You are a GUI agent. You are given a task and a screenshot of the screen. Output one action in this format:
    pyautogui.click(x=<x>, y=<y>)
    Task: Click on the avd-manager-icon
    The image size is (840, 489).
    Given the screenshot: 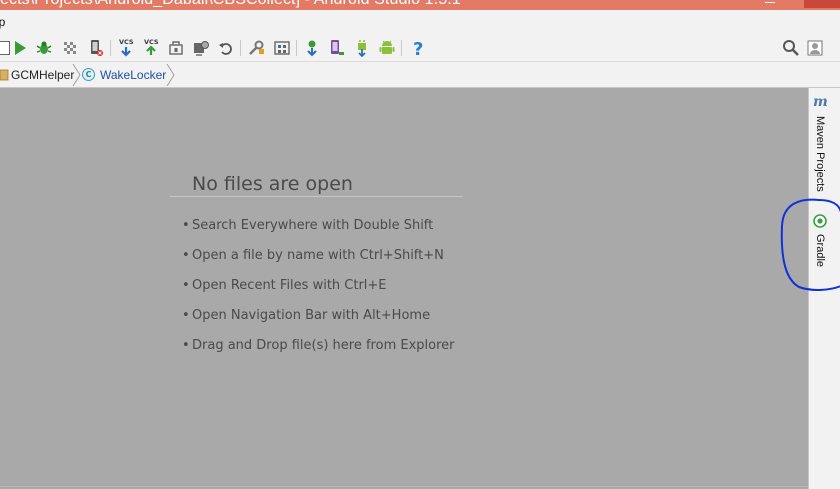 What is the action you would take?
    pyautogui.click(x=337, y=48)
    